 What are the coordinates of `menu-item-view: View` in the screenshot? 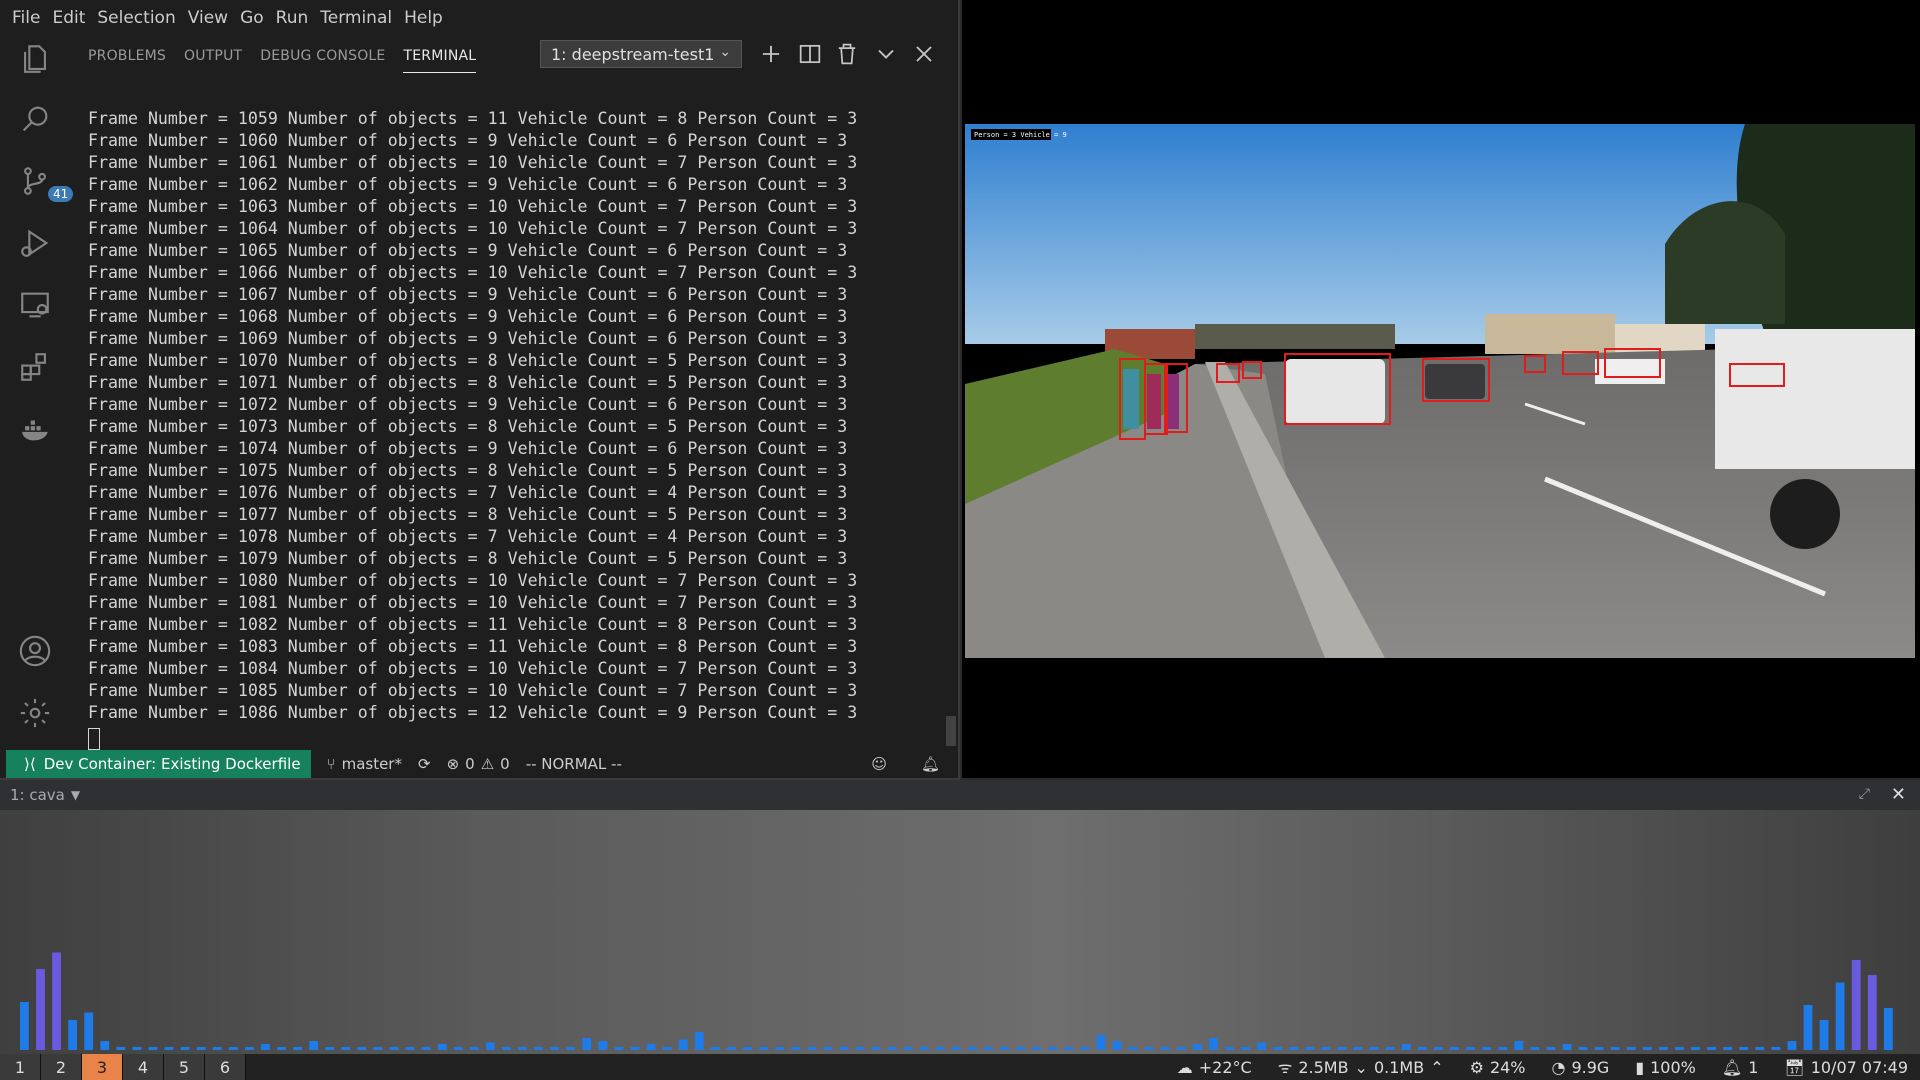 It's located at (208, 18).